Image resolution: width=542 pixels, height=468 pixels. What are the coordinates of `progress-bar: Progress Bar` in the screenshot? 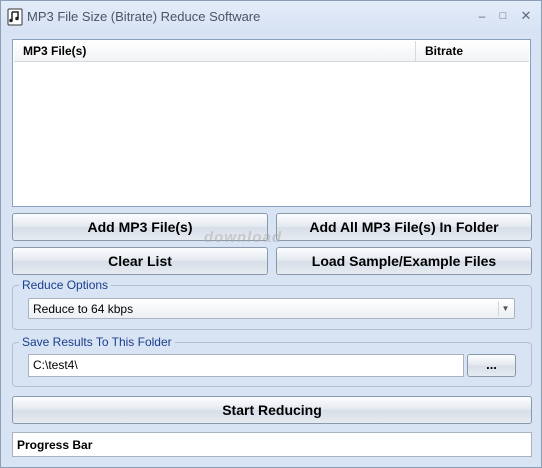 It's located at (272, 444).